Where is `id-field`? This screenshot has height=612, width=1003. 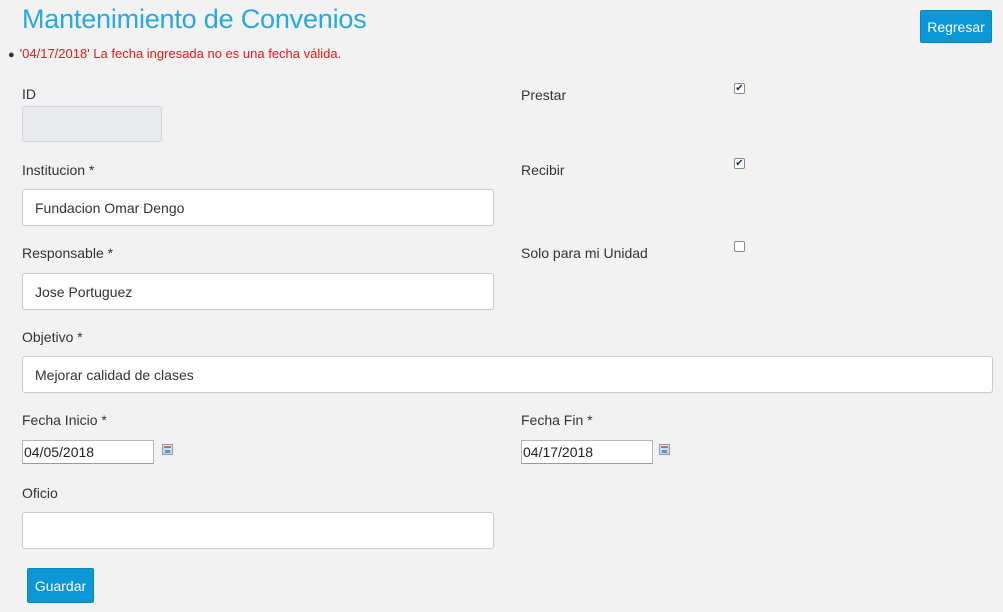
id-field is located at coordinates (92, 124).